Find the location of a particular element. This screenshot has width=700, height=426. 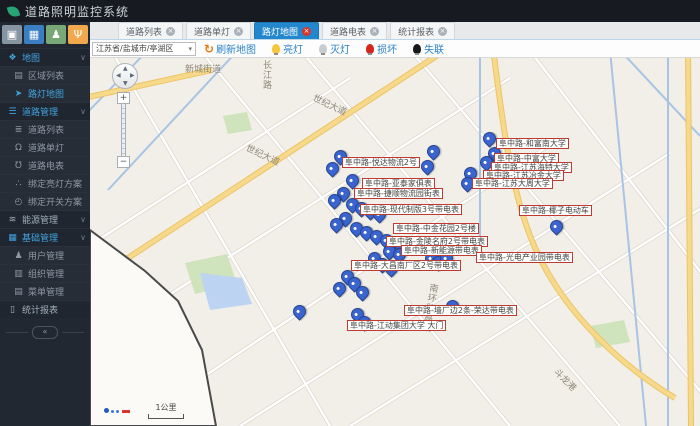

sidebar-item-label: 区域列表 is located at coordinates (46, 77).